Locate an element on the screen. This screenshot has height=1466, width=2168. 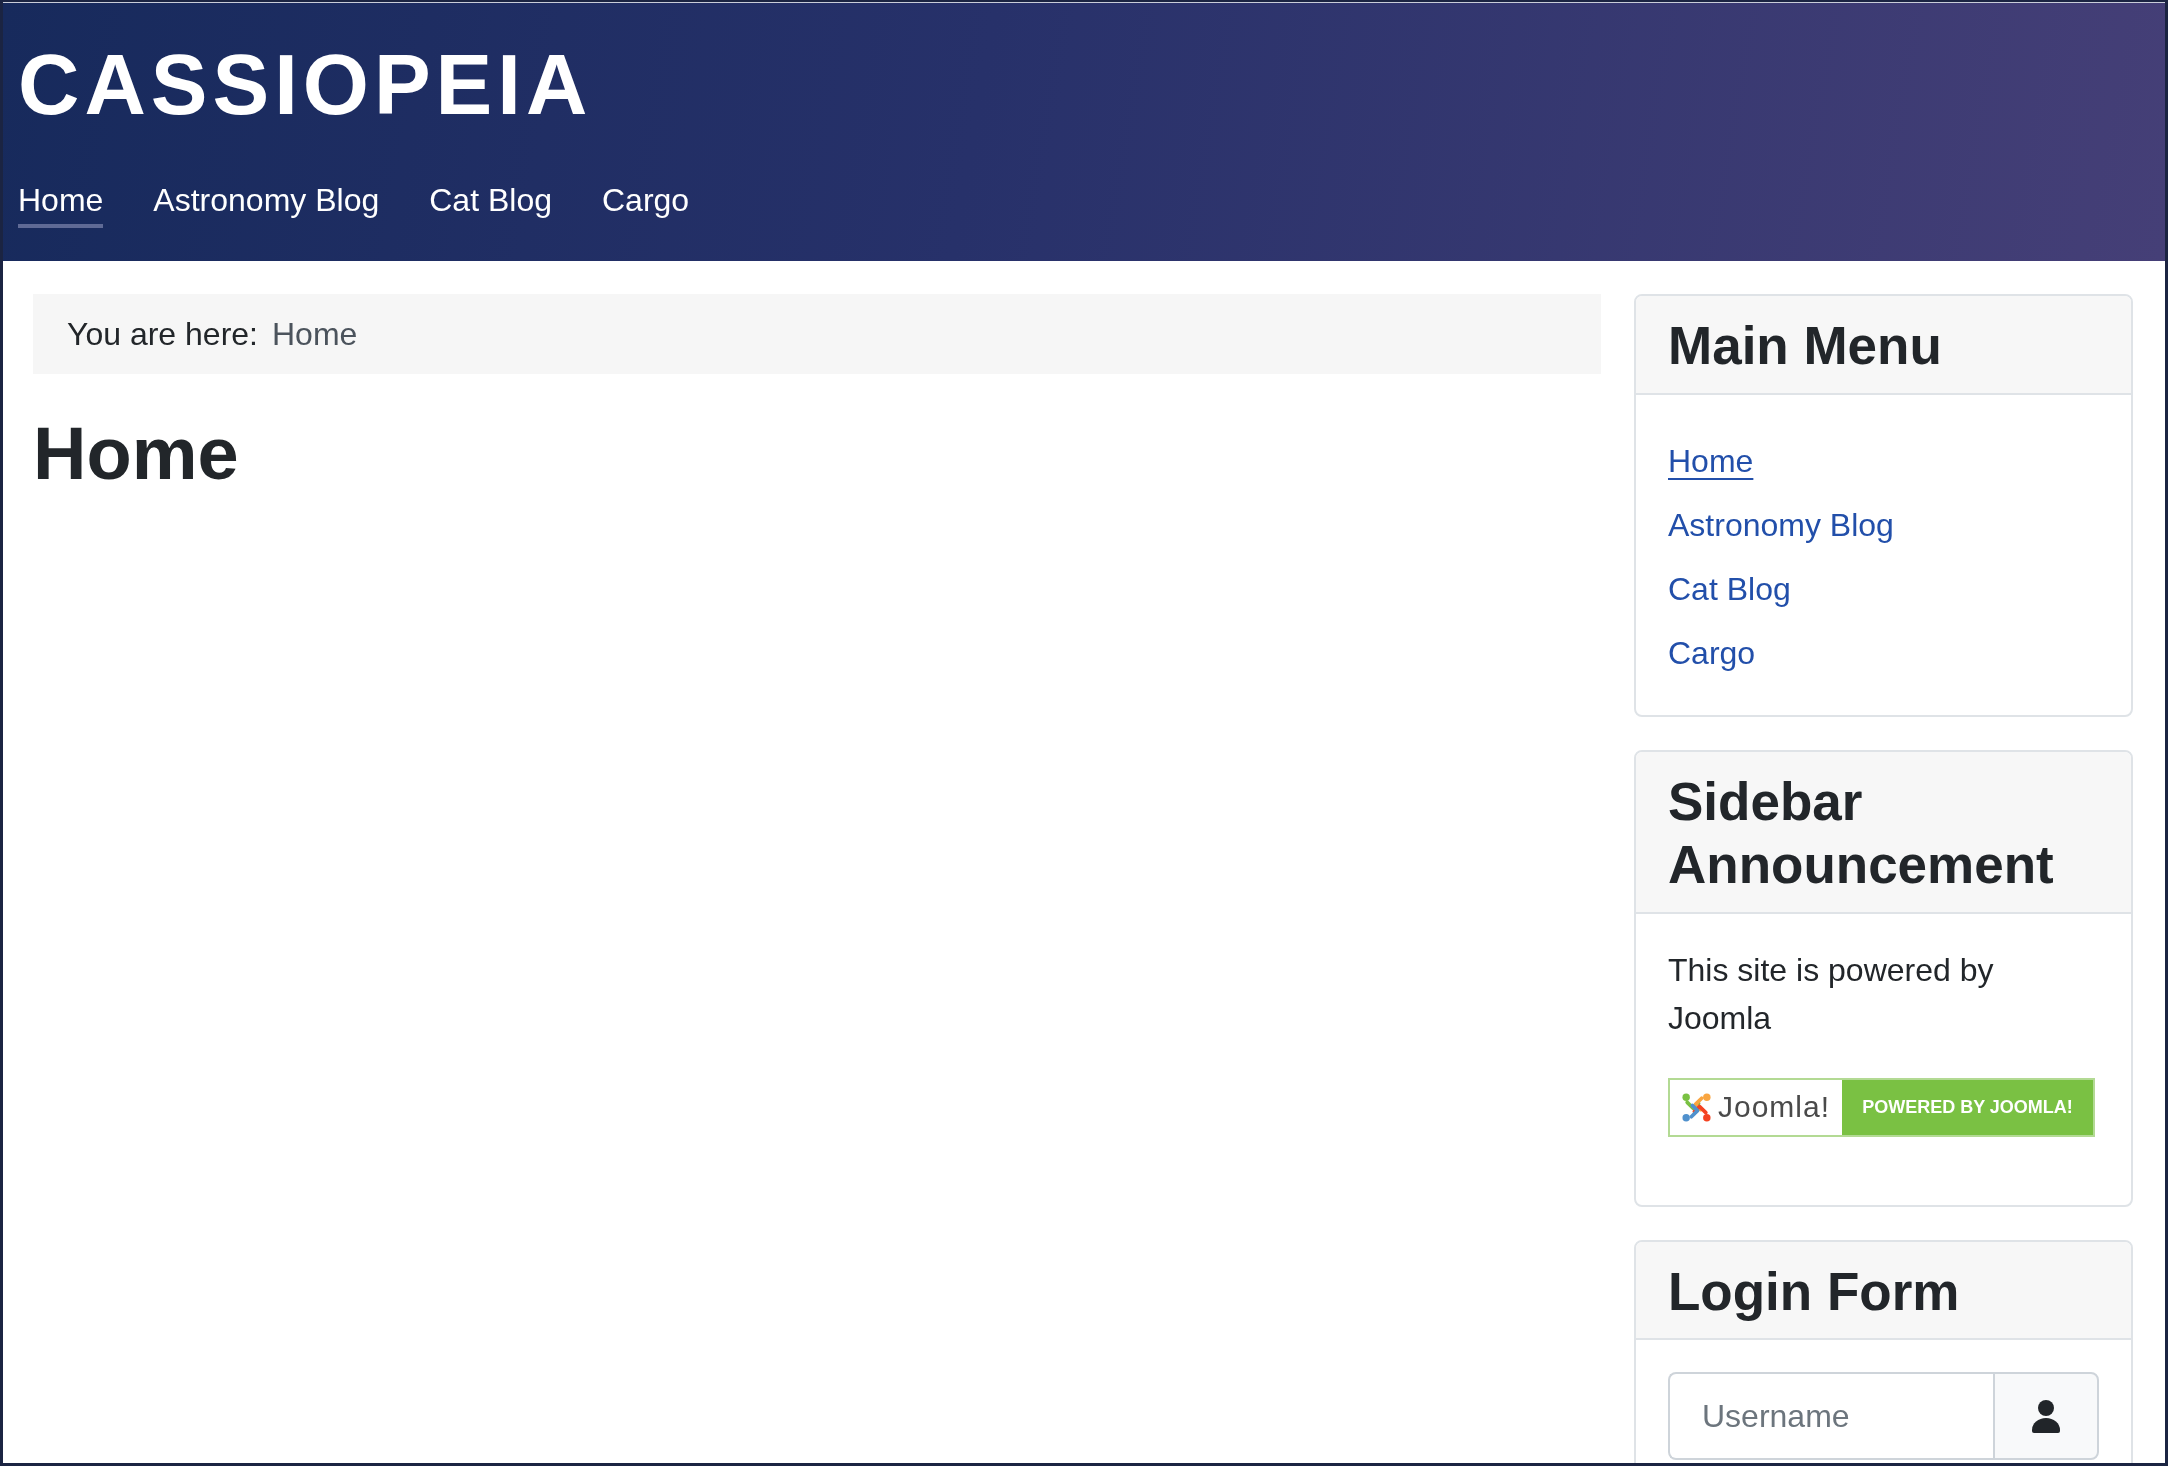
site-title: CASSIOPEIA is located at coordinates (305, 84).